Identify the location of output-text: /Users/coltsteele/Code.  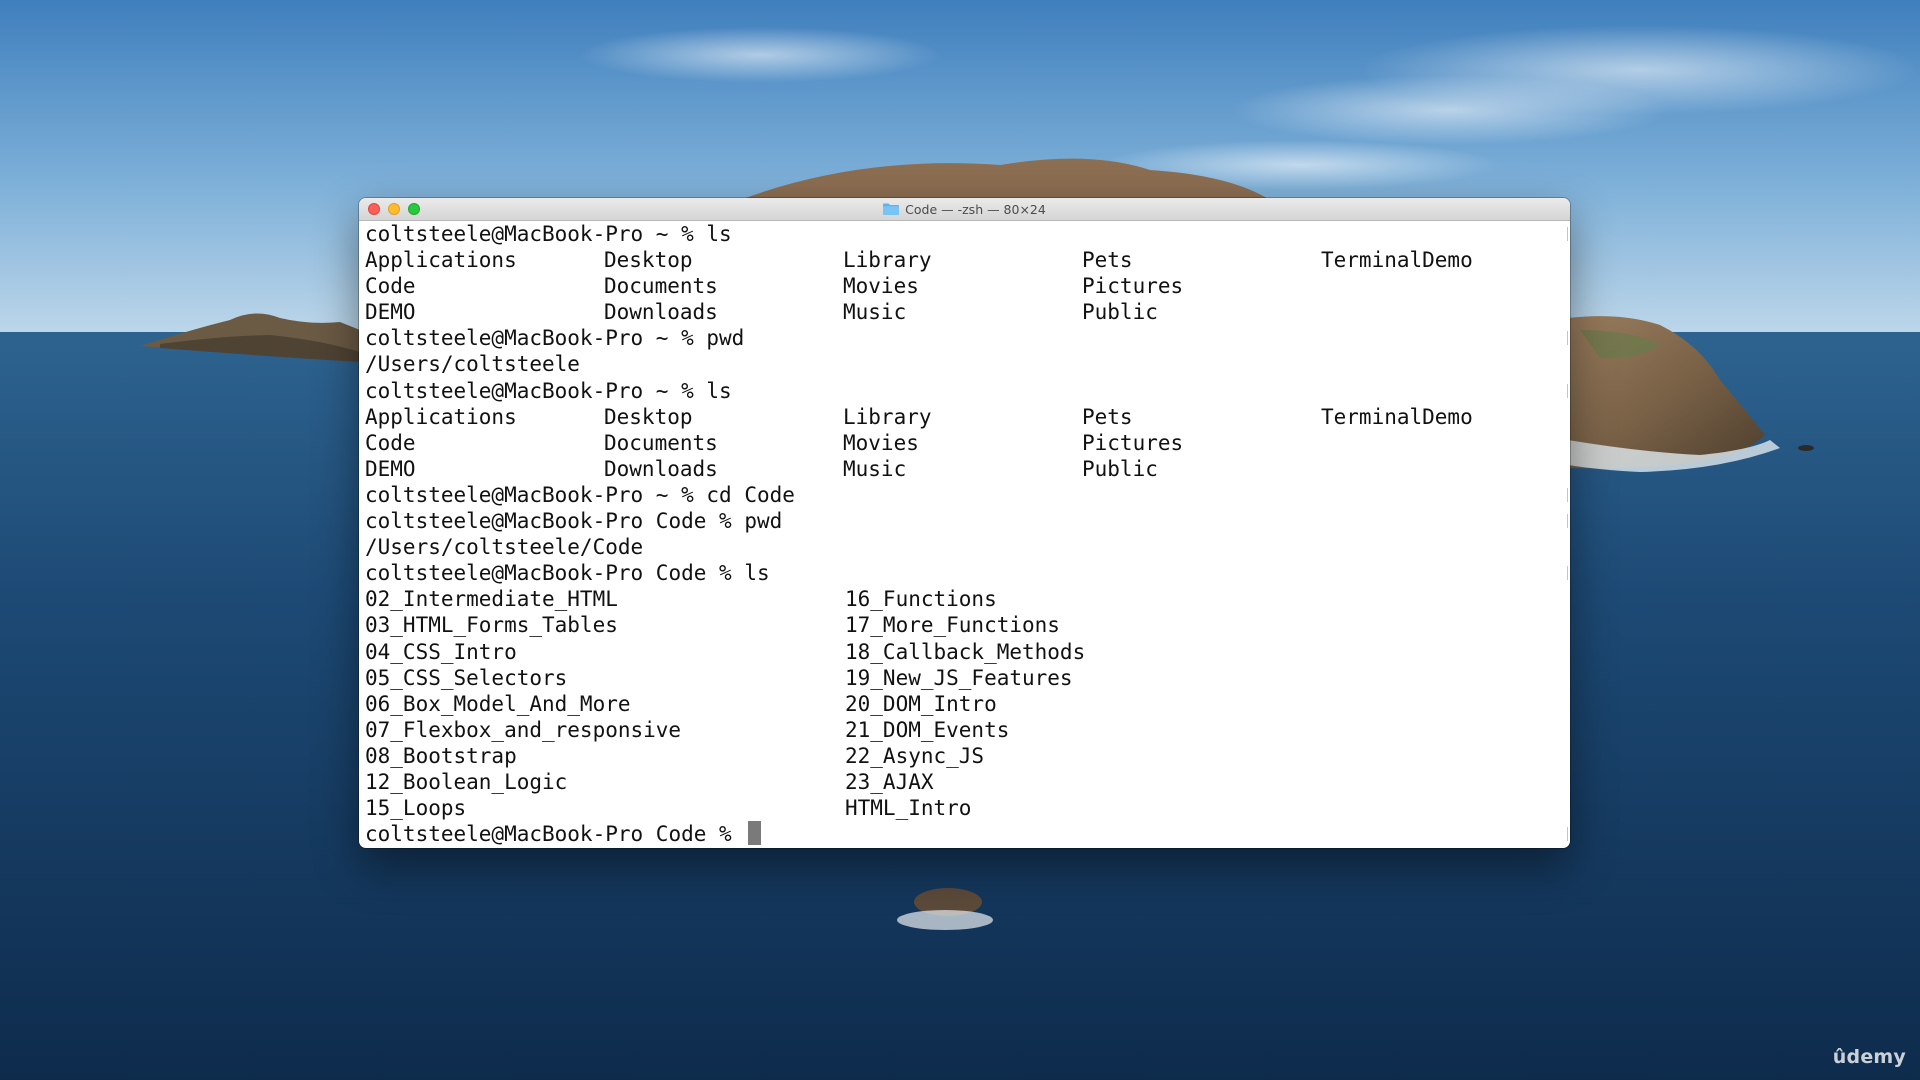
(504, 547).